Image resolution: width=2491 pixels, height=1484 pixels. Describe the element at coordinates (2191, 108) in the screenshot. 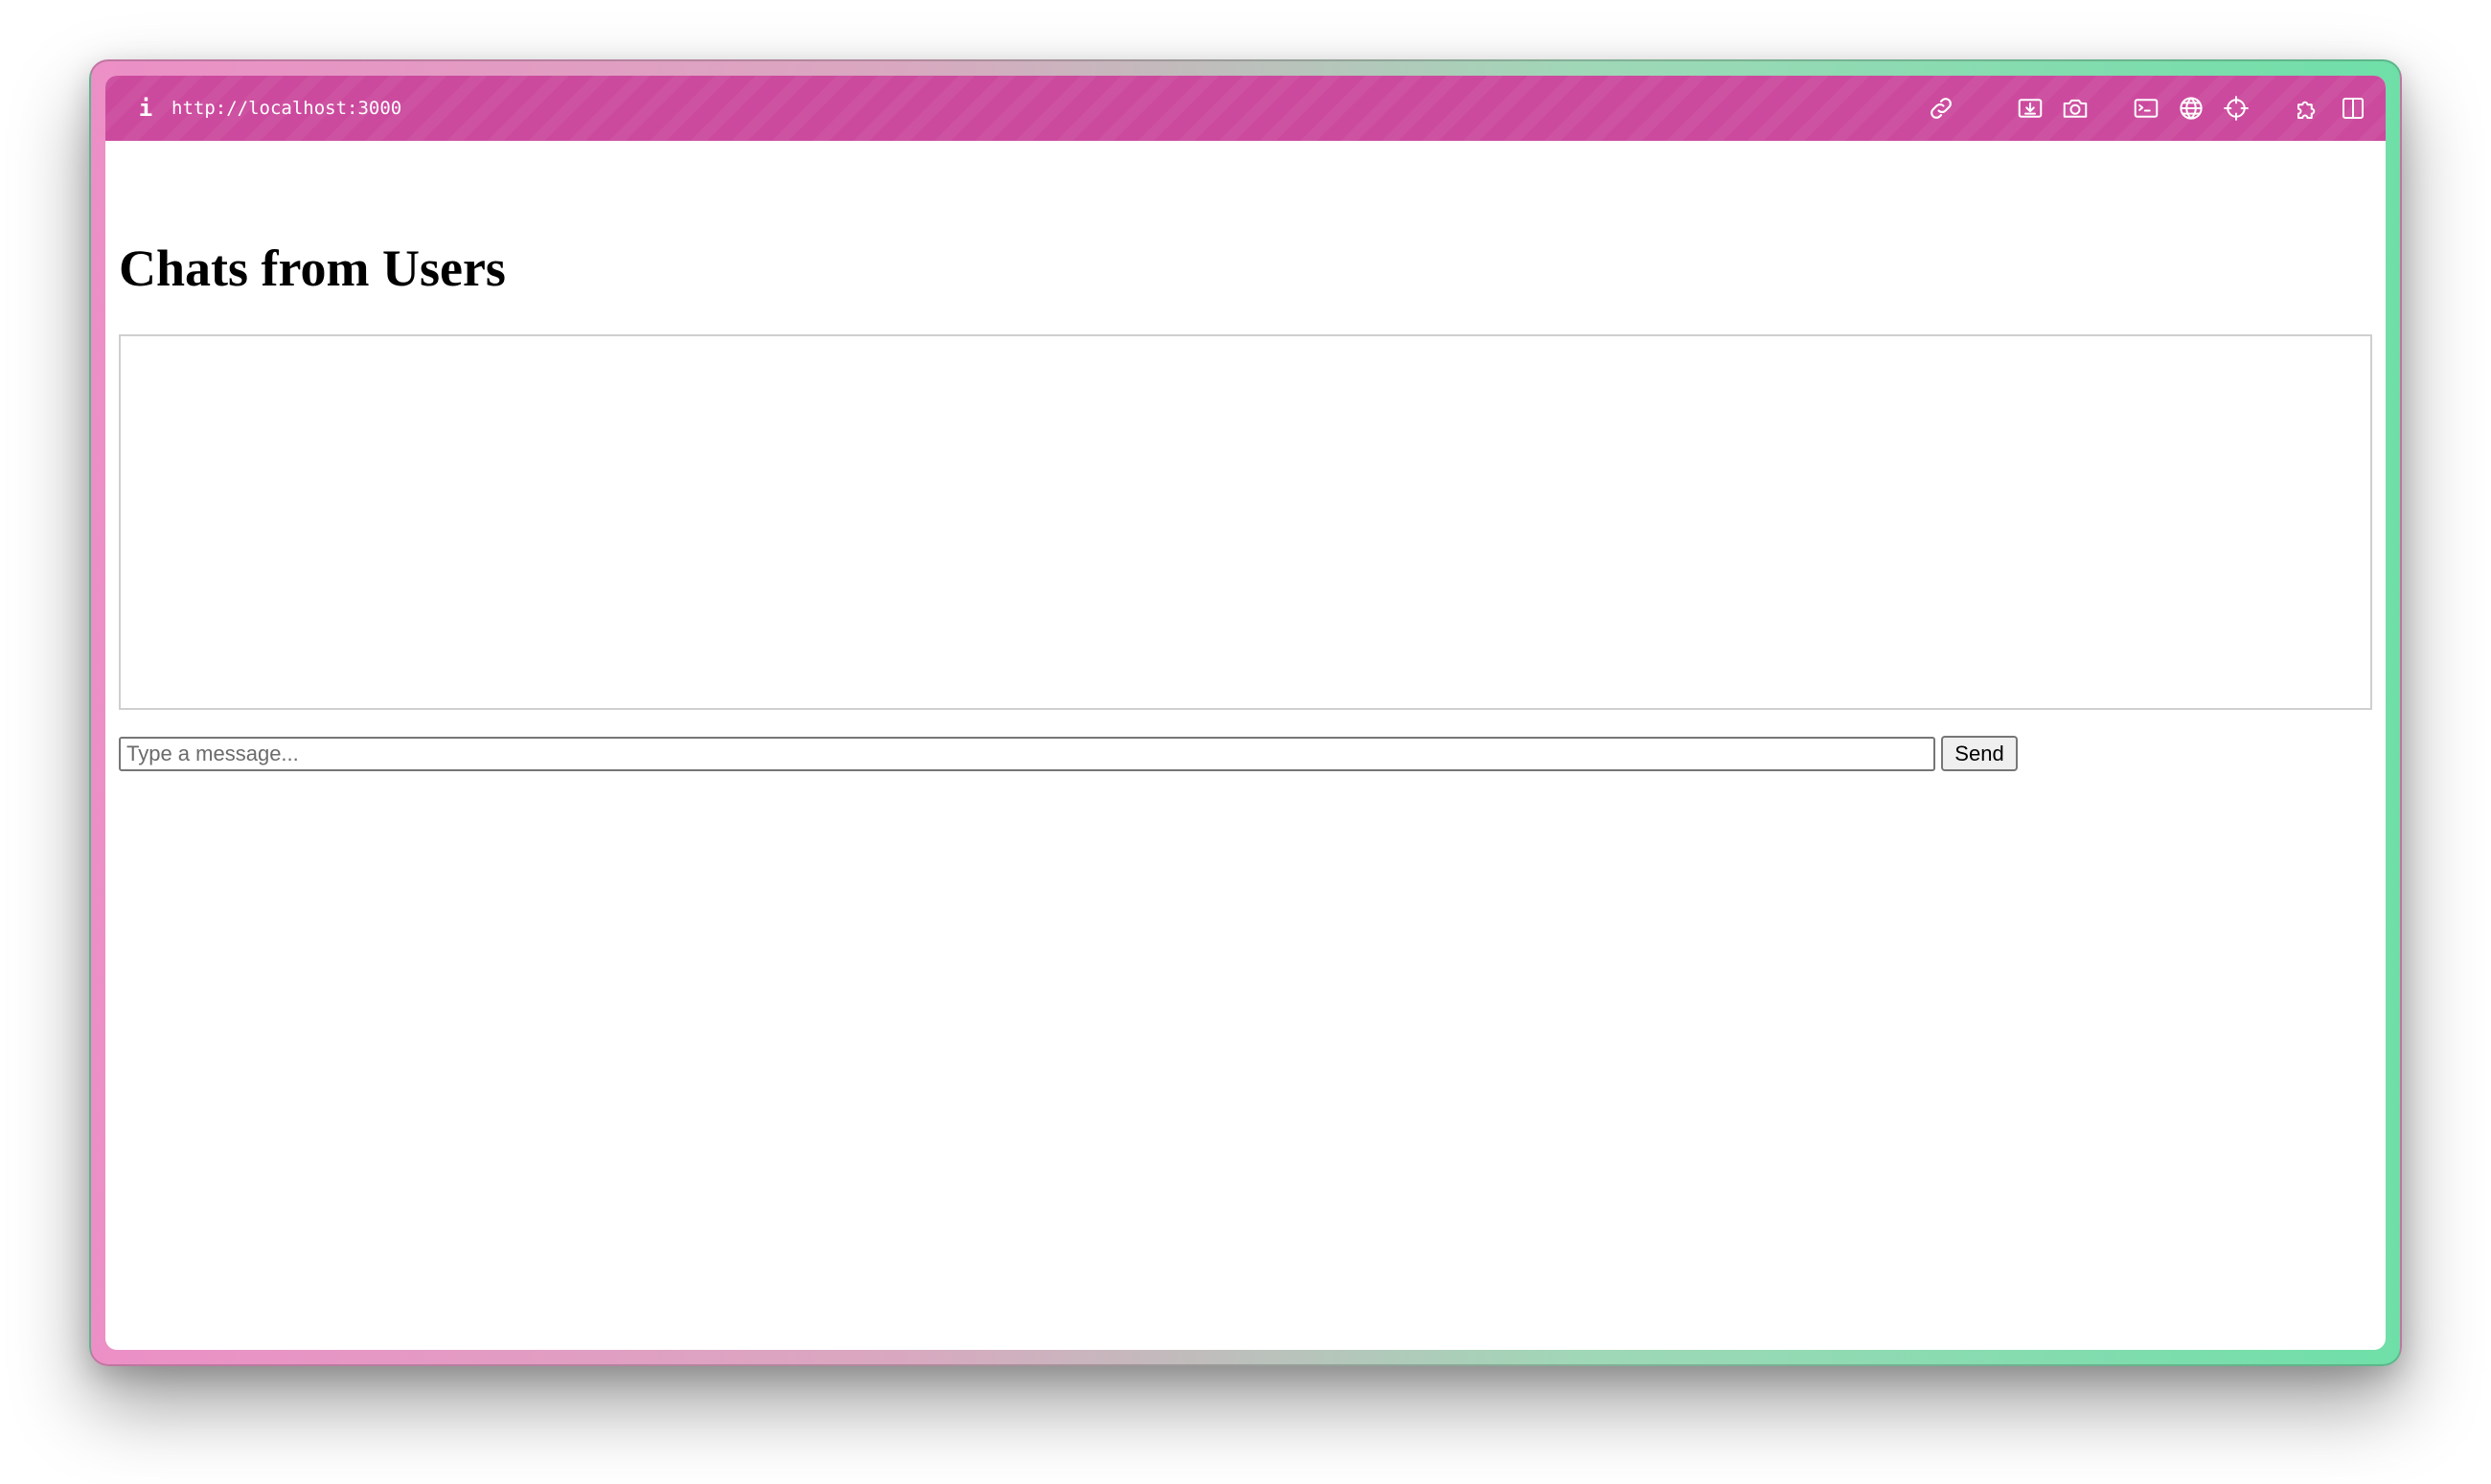

I see `globe-icon` at that location.